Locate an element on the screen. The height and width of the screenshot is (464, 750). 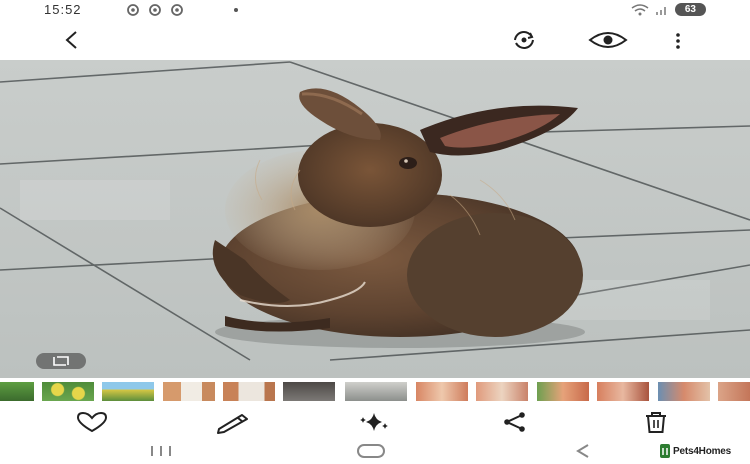
thumbnail-strip is located at coordinates (375, 392).